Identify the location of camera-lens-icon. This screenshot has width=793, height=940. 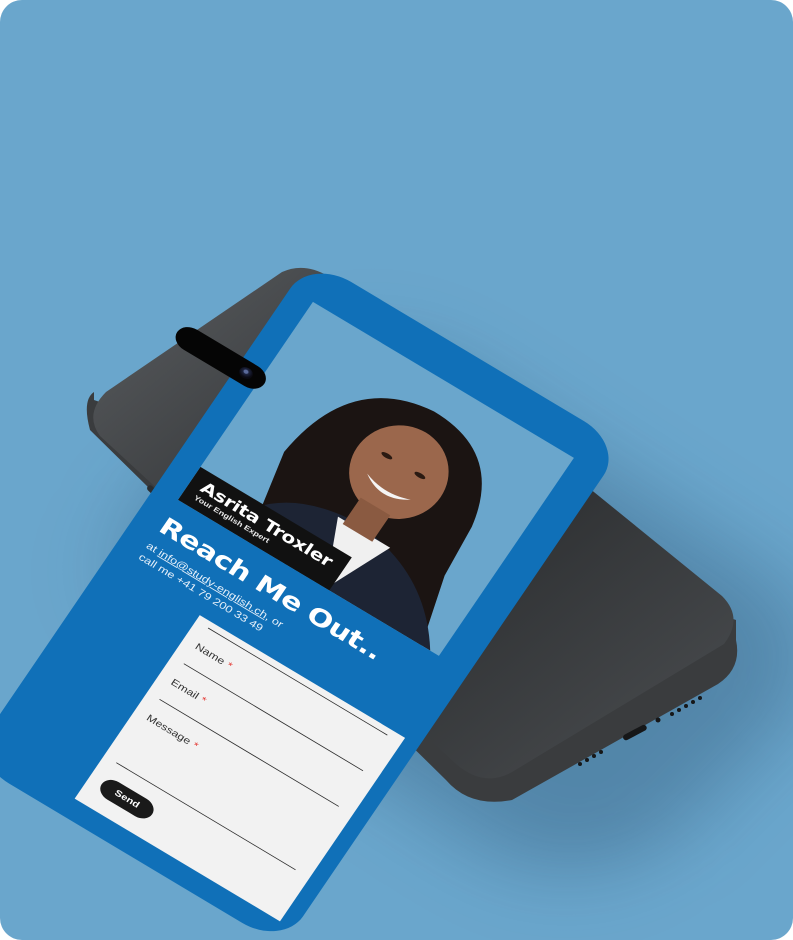
(246, 373).